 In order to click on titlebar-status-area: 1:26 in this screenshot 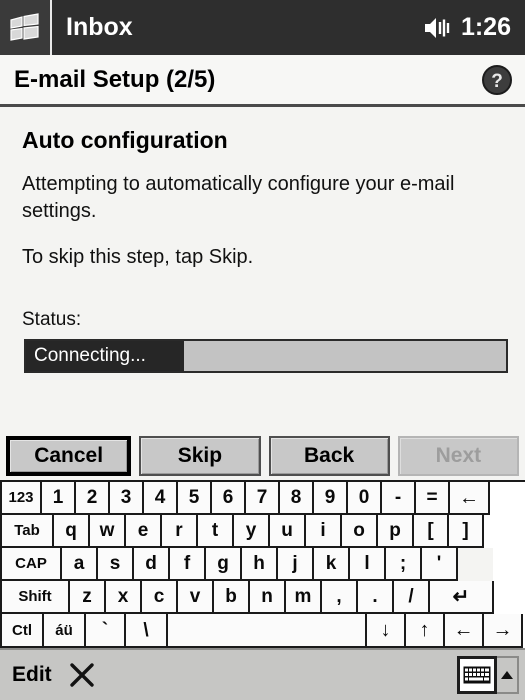, I will do `click(467, 27)`.